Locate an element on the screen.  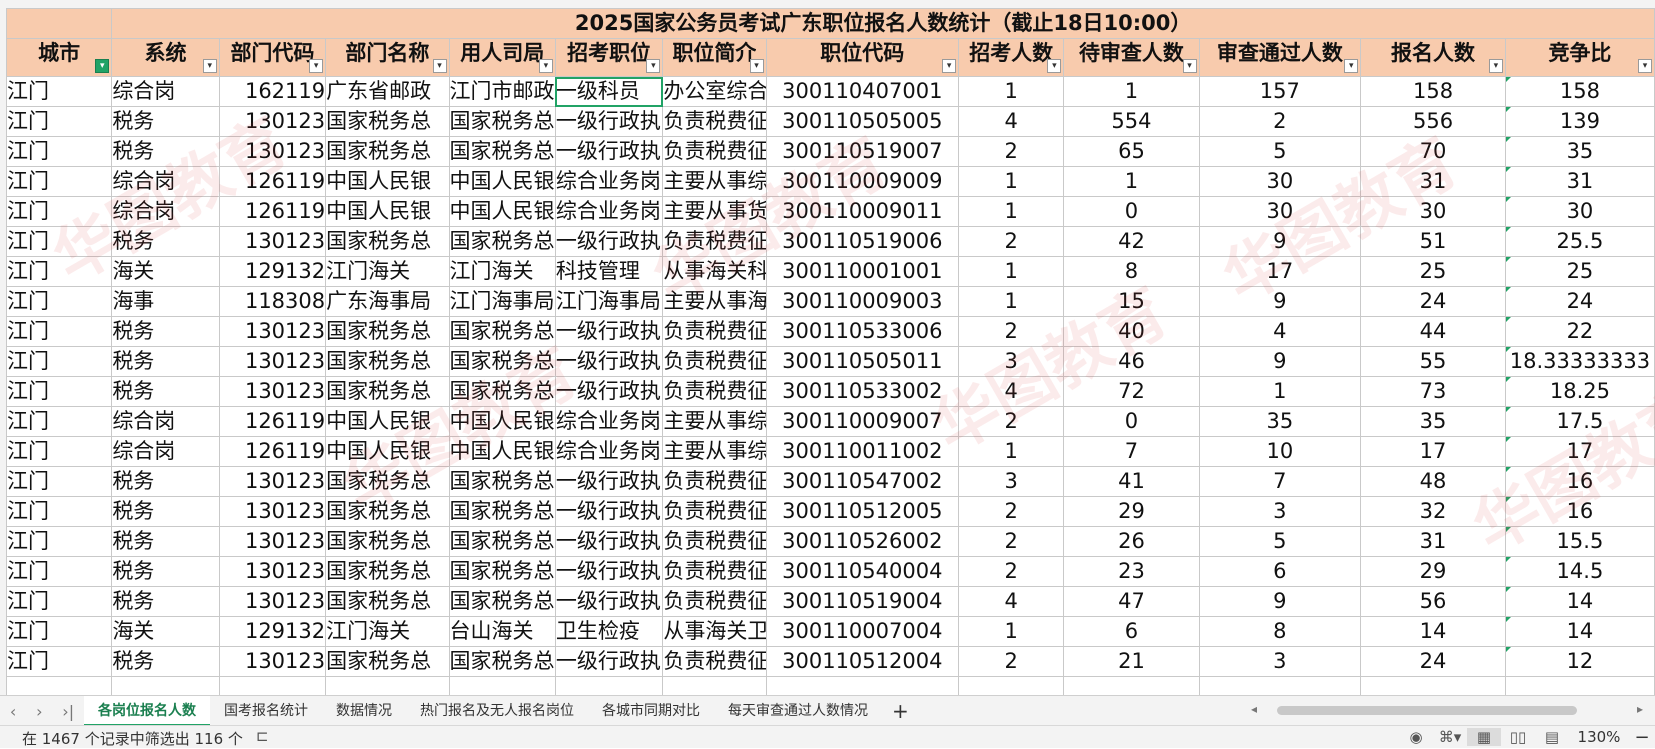
table-cell: 主要从事综 is located at coordinates (714, 181).